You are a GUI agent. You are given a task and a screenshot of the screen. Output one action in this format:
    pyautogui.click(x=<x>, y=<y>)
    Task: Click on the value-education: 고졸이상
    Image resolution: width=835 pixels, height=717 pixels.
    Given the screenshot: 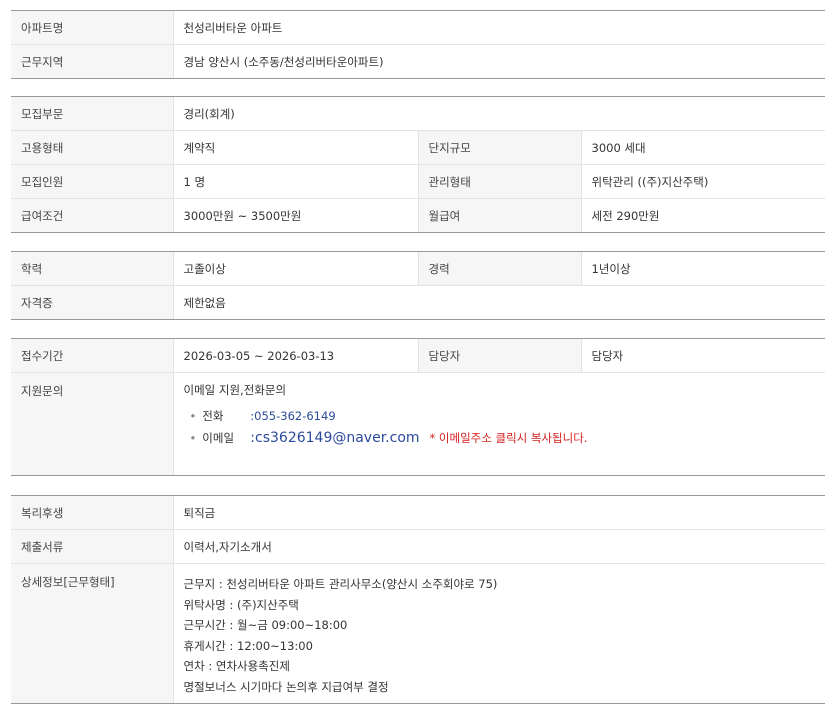 What is the action you would take?
    pyautogui.click(x=295, y=268)
    